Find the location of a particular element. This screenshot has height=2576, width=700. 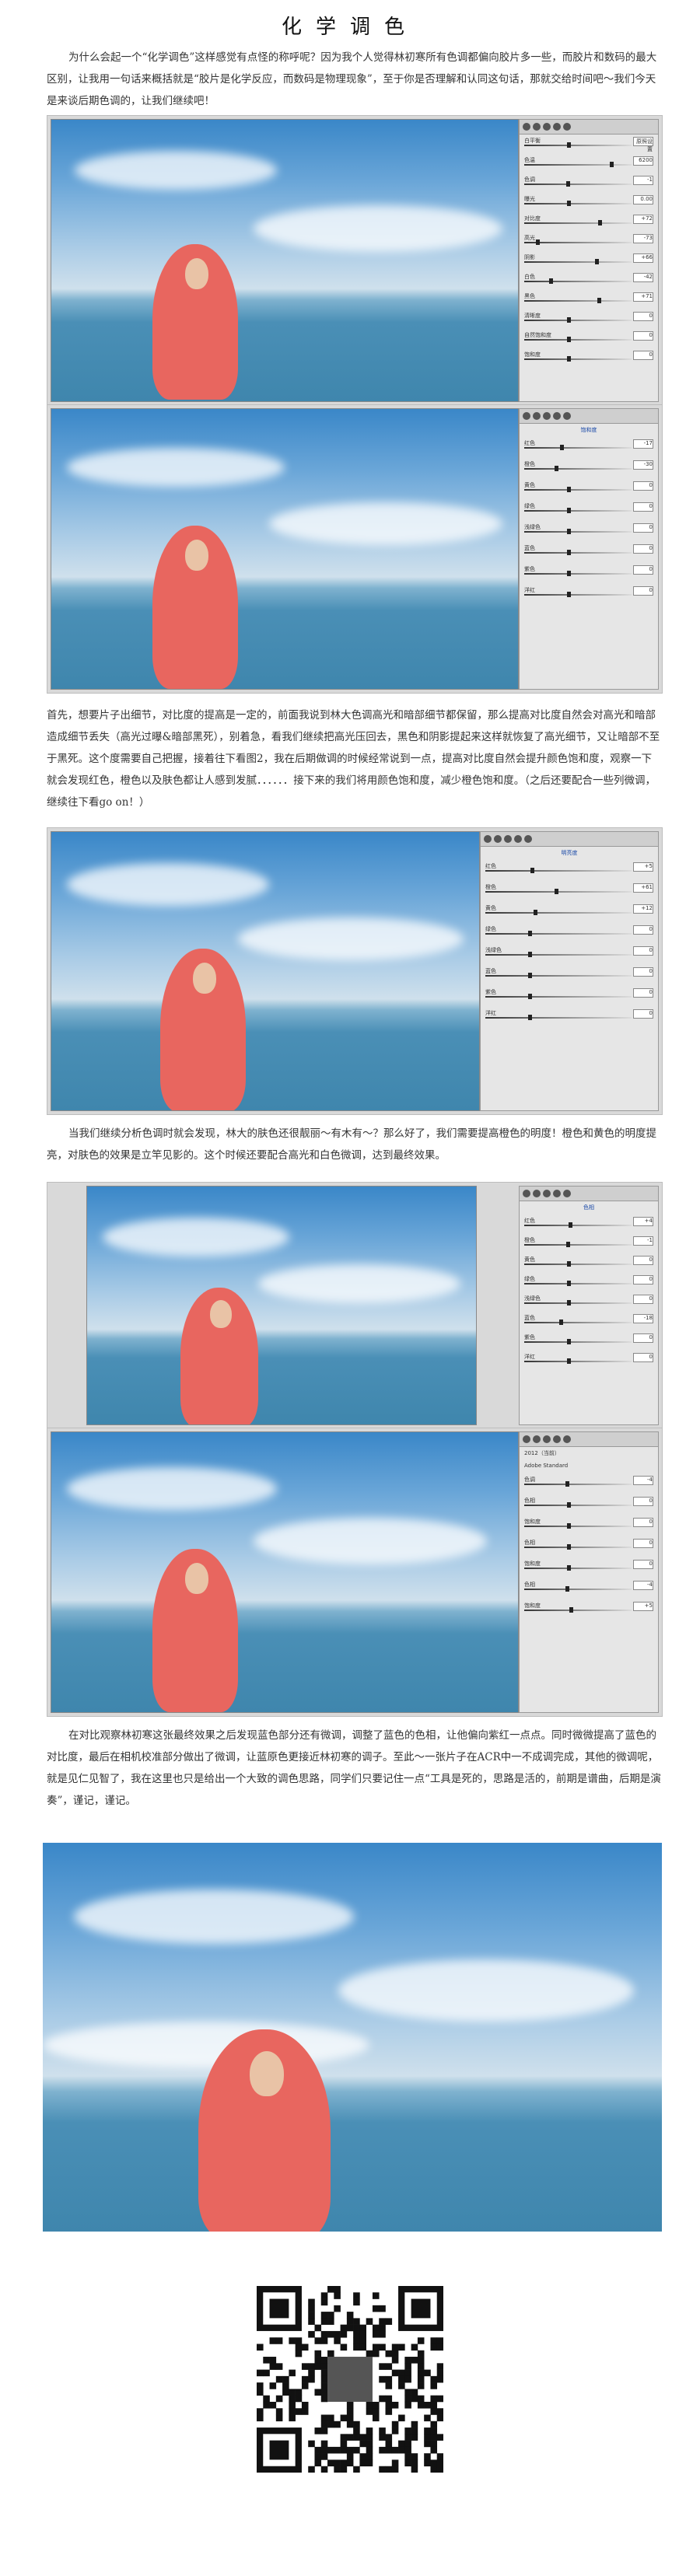

process-select: 2012（当前） is located at coordinates (589, 1454).